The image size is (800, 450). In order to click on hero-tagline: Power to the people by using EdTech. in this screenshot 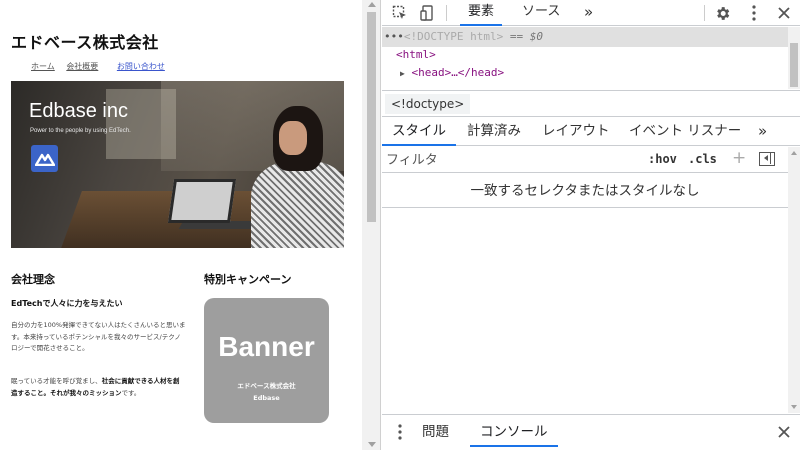, I will do `click(80, 131)`.